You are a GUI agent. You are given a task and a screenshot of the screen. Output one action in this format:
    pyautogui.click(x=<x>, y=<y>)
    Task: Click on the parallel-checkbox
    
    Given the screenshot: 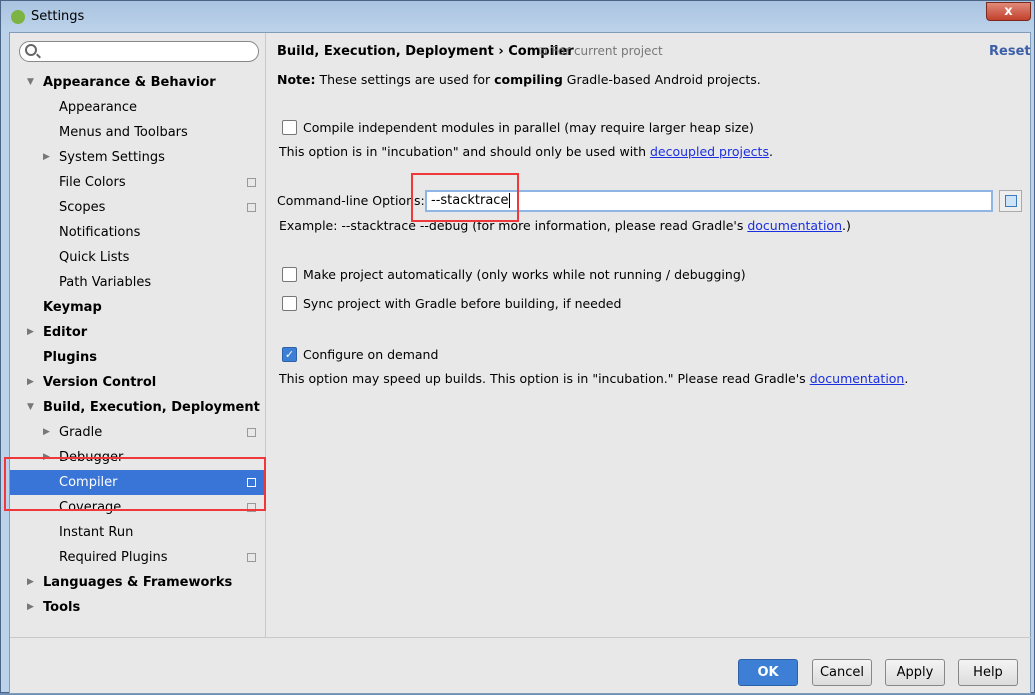 What is the action you would take?
    pyautogui.click(x=289, y=127)
    